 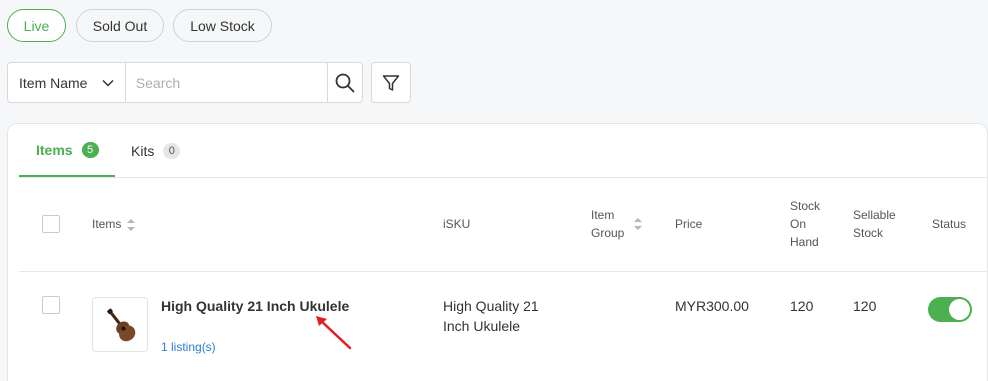 What do you see at coordinates (334, 333) in the screenshot?
I see `annotation-arrow-icon` at bounding box center [334, 333].